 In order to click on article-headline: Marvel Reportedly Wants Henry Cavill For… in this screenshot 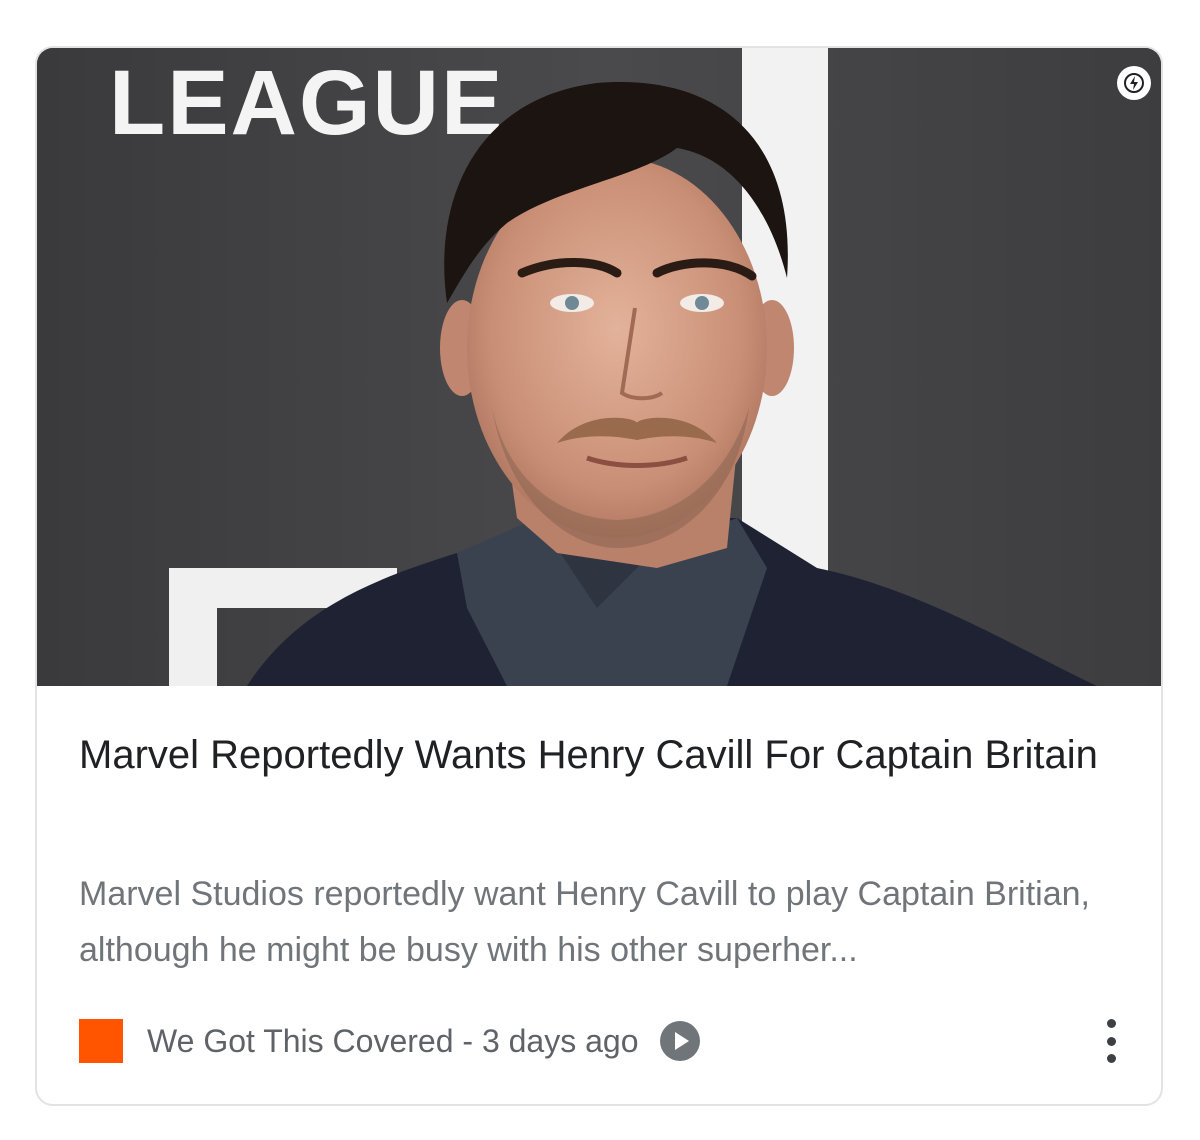, I will do `click(599, 755)`.